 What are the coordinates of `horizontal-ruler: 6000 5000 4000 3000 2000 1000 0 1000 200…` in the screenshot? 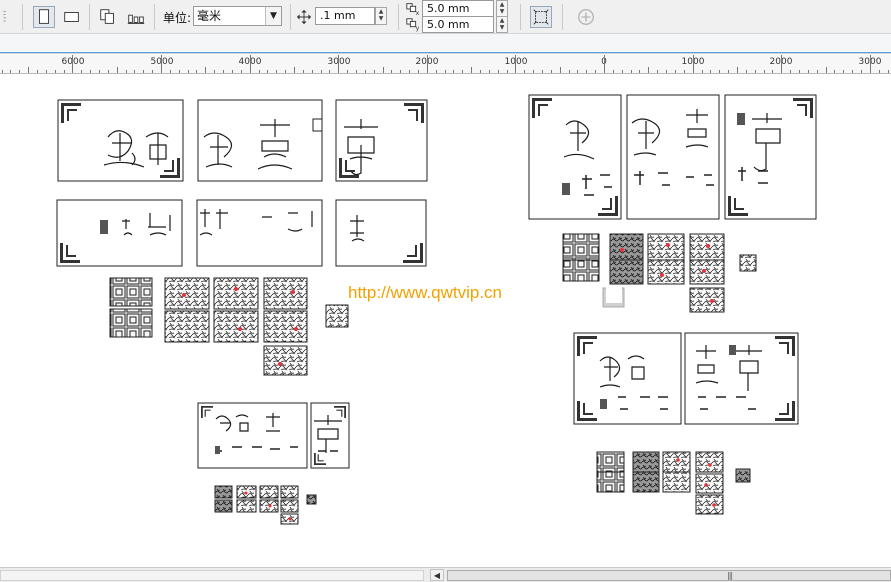 It's located at (445, 64).